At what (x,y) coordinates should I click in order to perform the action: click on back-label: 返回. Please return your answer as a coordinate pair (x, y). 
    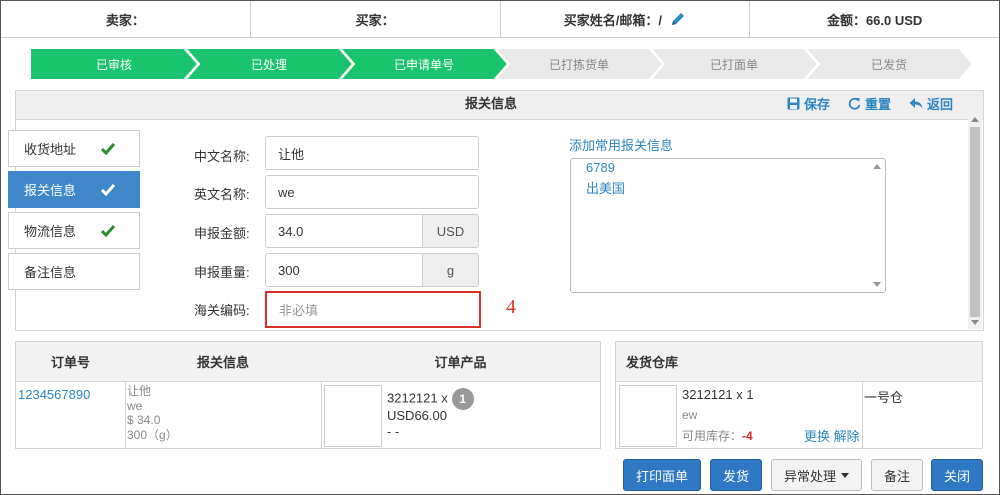
    Looking at the image, I should click on (939, 104).